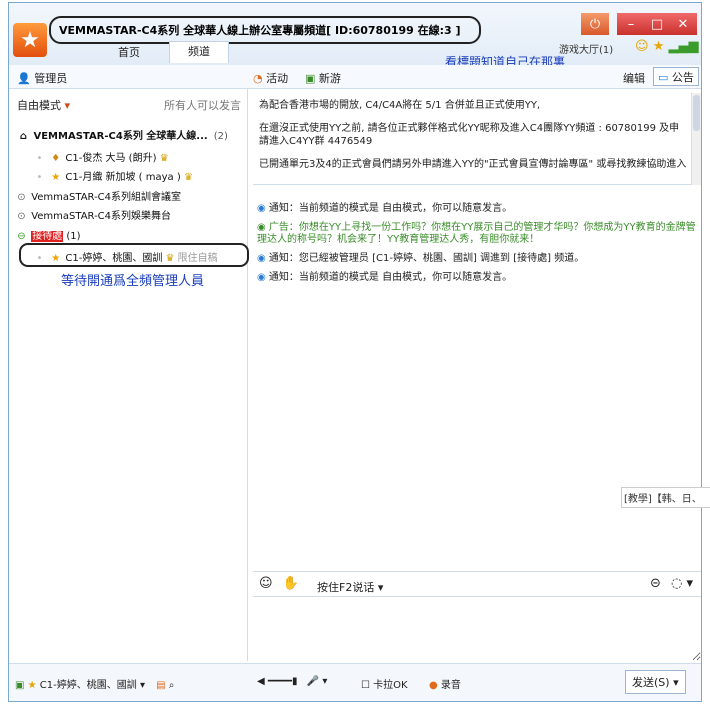 The width and height of the screenshot is (710, 706). What do you see at coordinates (595, 24) in the screenshot?
I see `power-icon: ⏻` at bounding box center [595, 24].